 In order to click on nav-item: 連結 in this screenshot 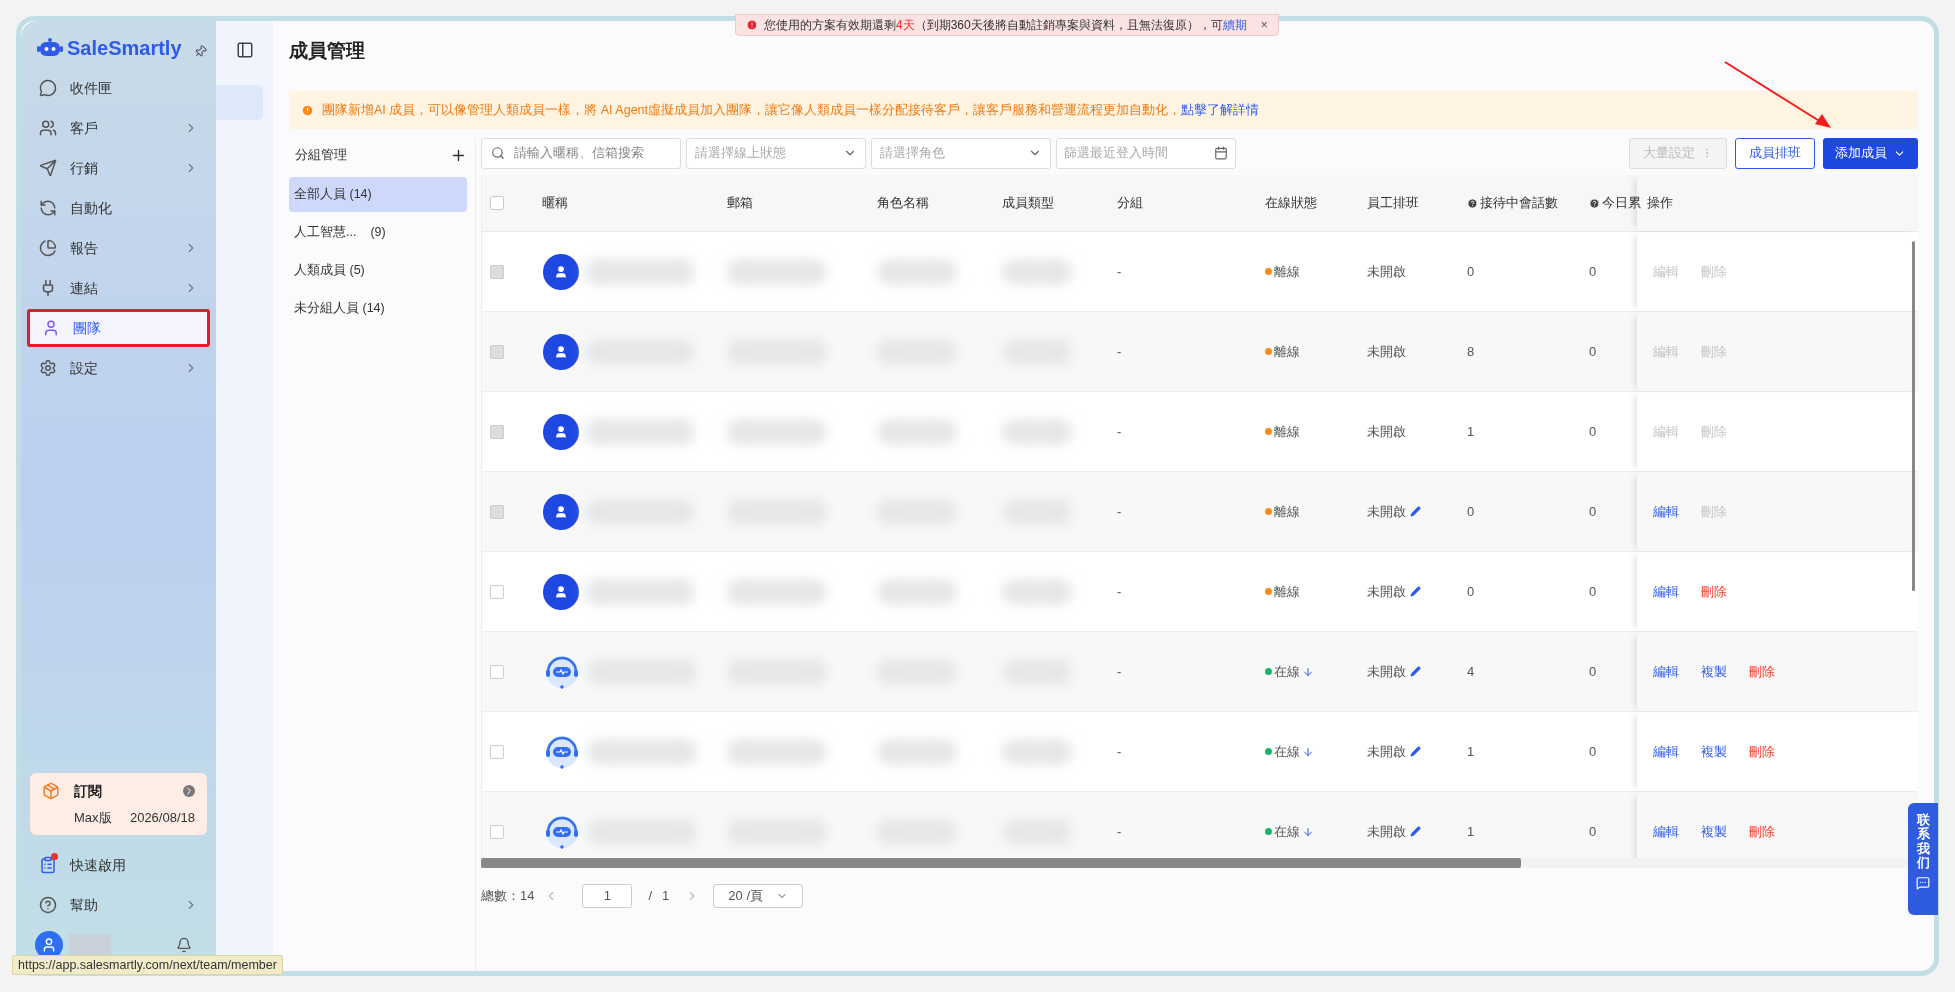, I will do `click(118, 288)`.